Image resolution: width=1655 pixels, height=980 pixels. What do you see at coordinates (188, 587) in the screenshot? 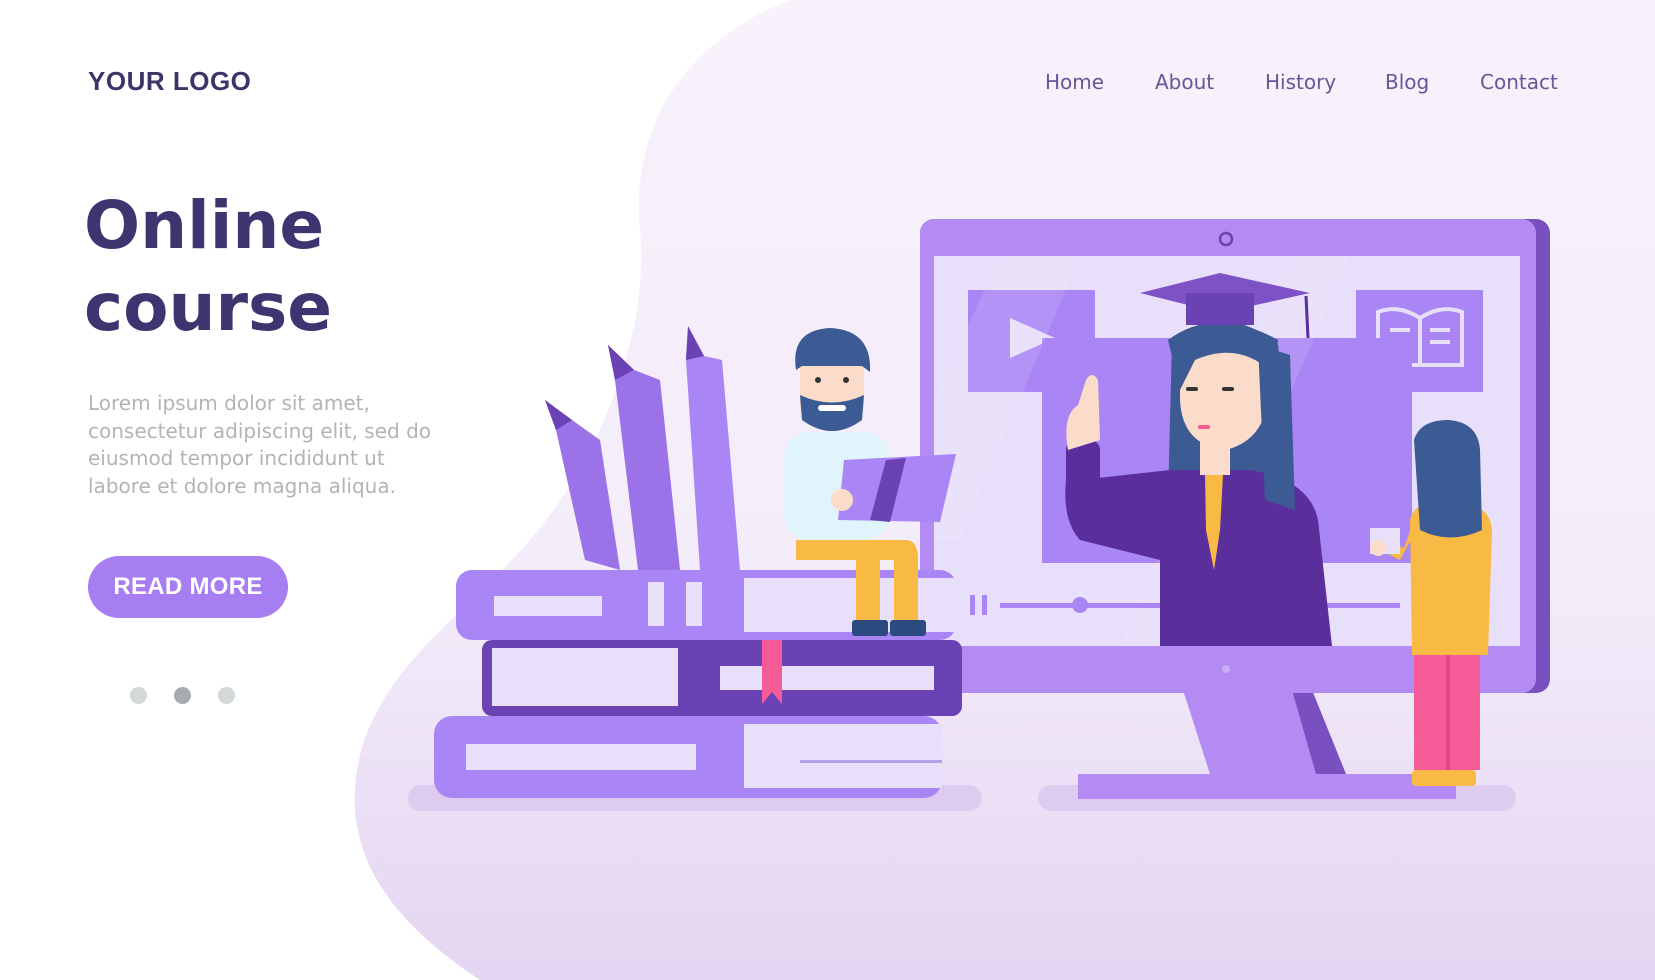
I see `read-more-button: READ MORE` at bounding box center [188, 587].